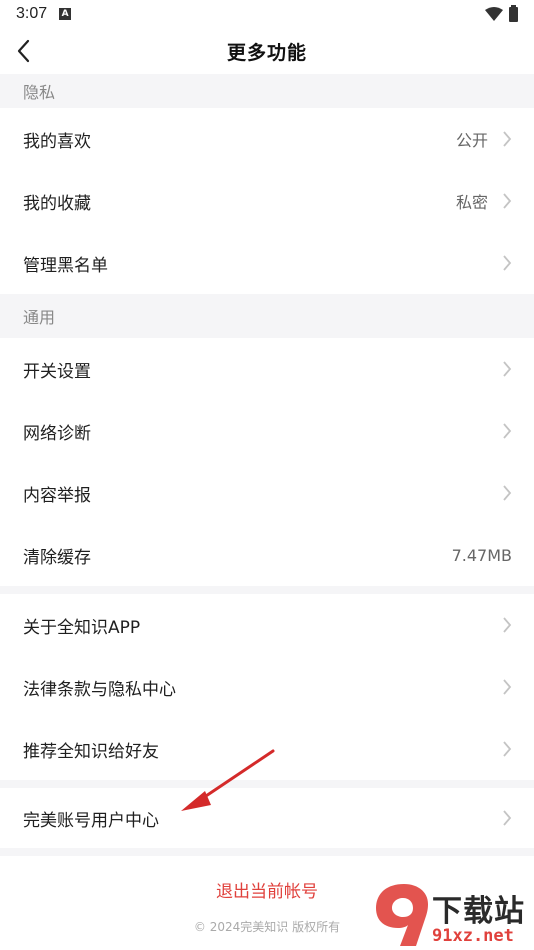  I want to click on watermark: 下载站 91xz.net, so click(452, 914).